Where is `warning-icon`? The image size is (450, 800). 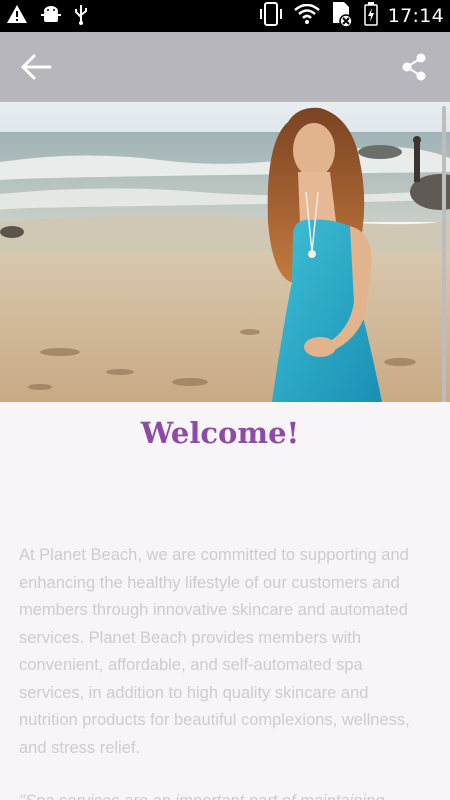 warning-icon is located at coordinates (17, 16).